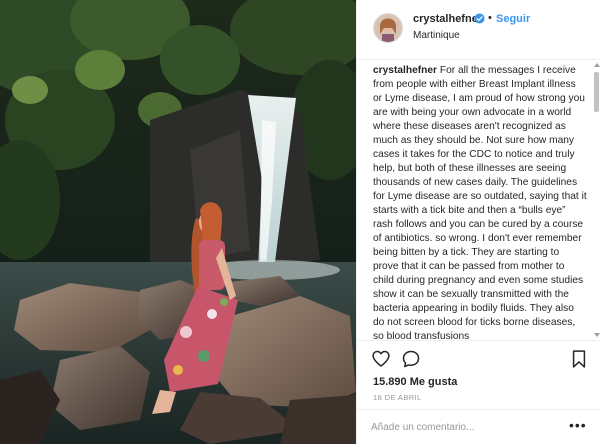 Image resolution: width=600 pixels, height=444 pixels. What do you see at coordinates (381, 359) in the screenshot?
I see `heart-outline-icon` at bounding box center [381, 359].